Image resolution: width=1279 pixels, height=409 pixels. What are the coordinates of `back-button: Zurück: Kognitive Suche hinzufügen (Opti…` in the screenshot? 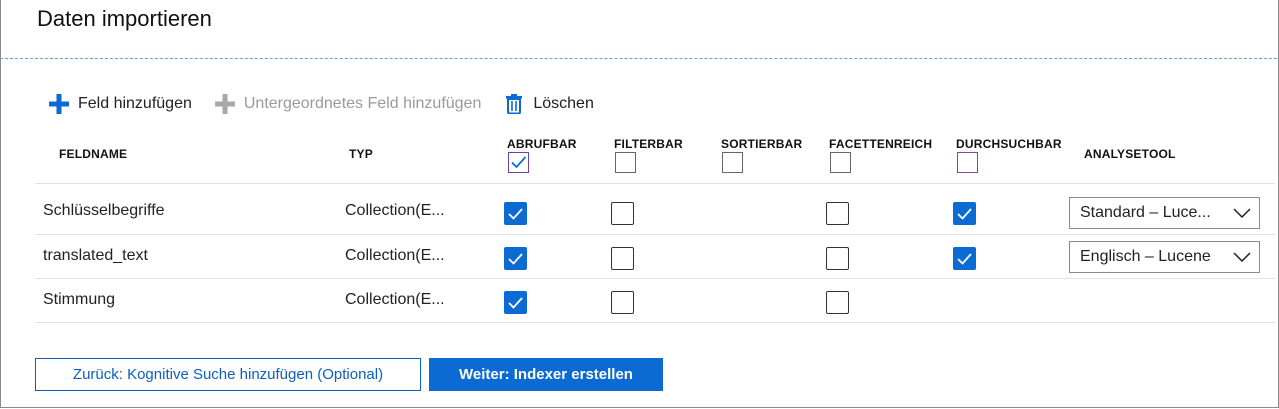 It's located at (228, 374).